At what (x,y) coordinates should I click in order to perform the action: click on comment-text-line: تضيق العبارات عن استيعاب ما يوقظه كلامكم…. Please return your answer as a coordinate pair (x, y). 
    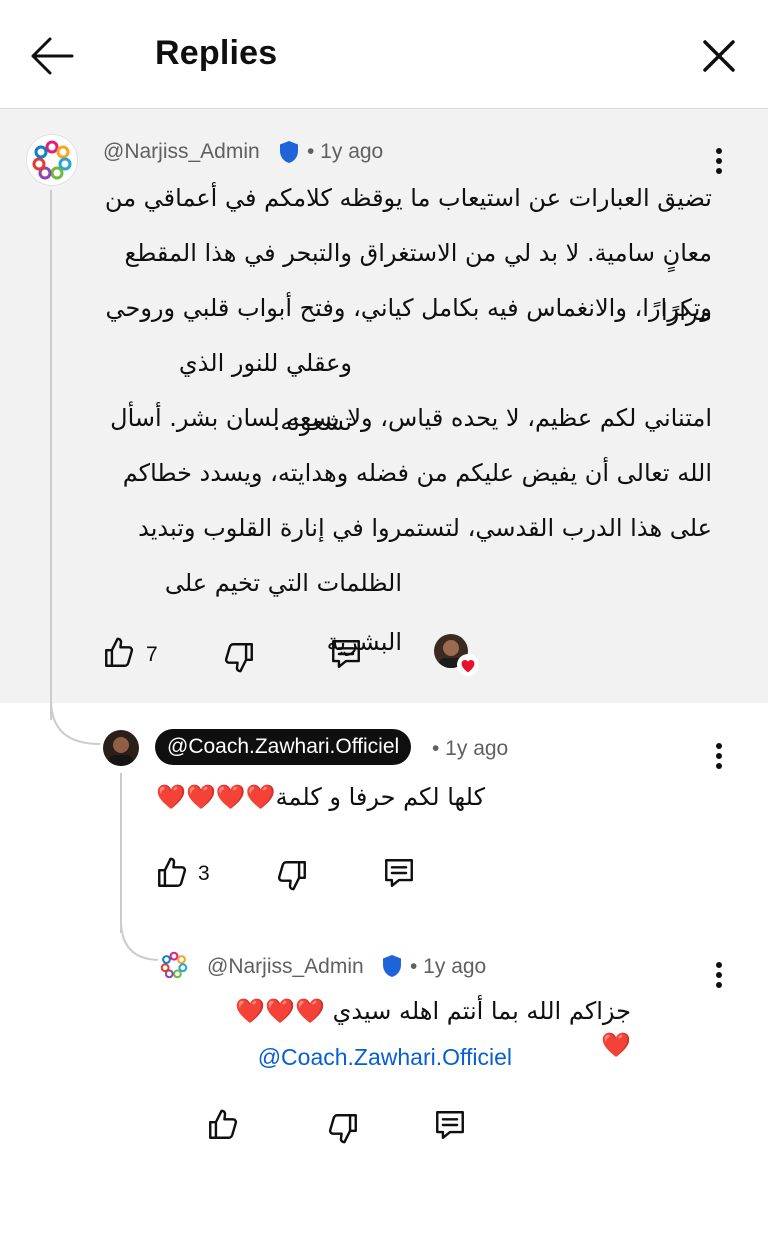
    Looking at the image, I should click on (408, 198).